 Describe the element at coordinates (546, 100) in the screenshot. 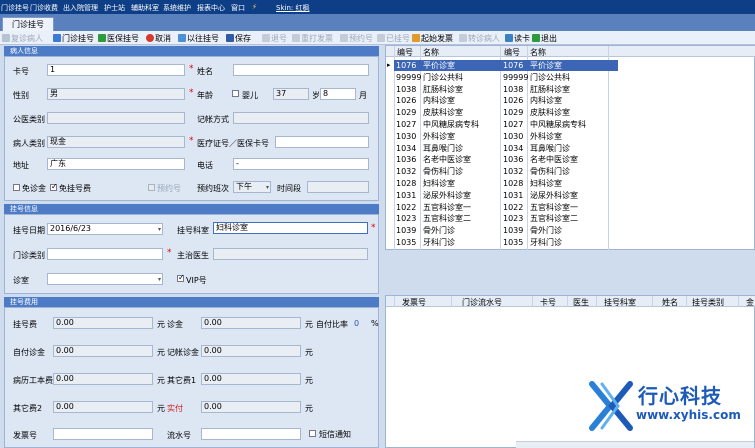

I see `dept-name-cell-2: 内科诊室` at that location.